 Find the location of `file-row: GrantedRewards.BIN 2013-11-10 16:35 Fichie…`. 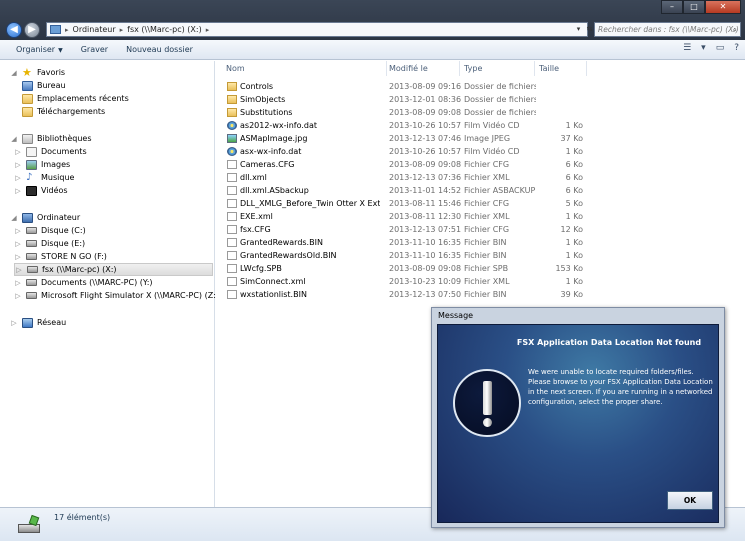

file-row: GrantedRewards.BIN 2013-11-10 16:35 Fichie… is located at coordinates (480, 242).